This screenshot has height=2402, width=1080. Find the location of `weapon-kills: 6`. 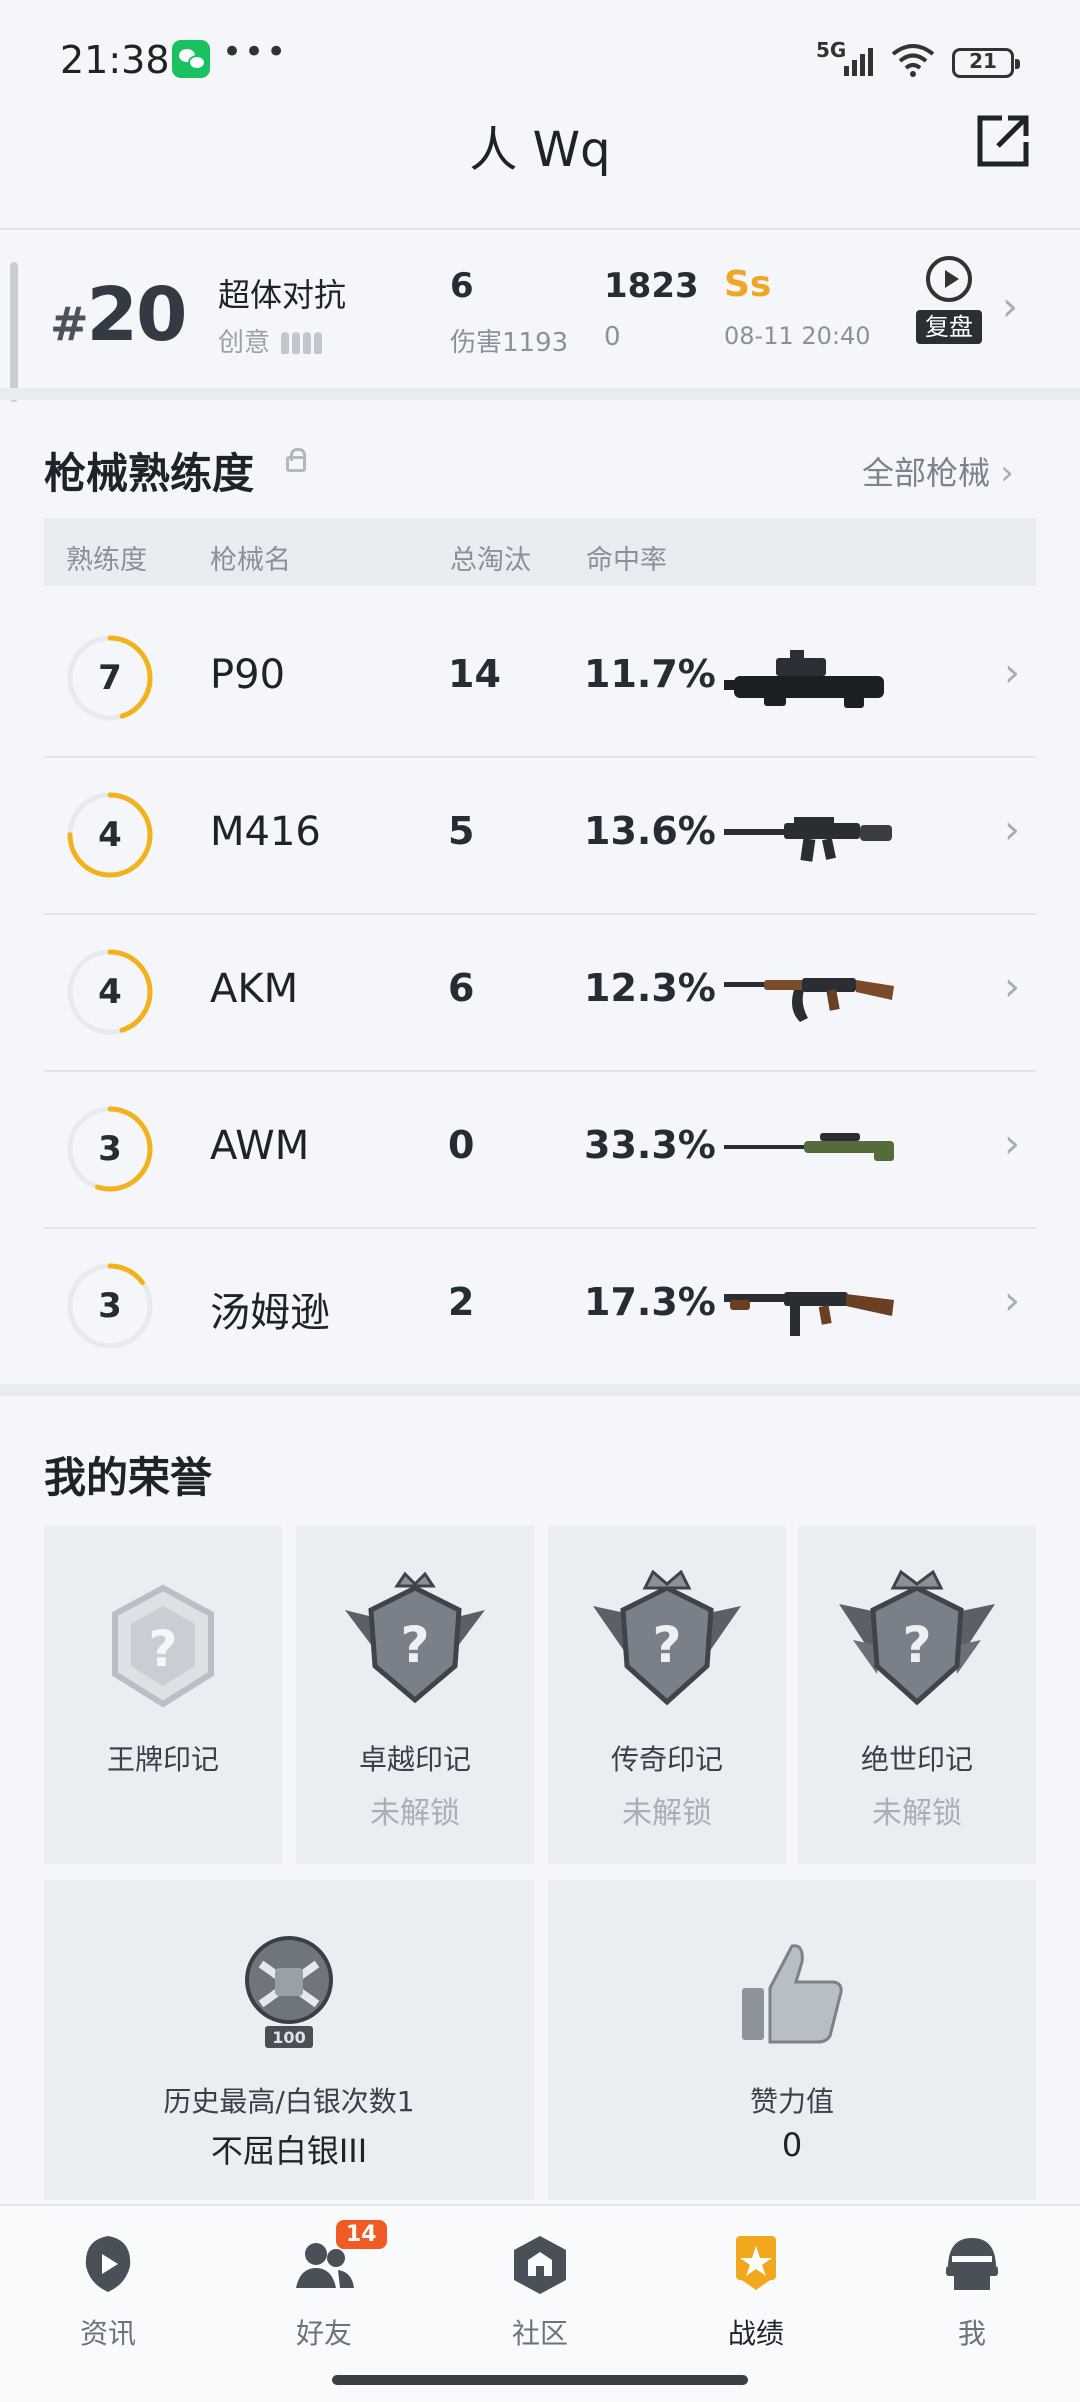

weapon-kills: 6 is located at coordinates (461, 988).